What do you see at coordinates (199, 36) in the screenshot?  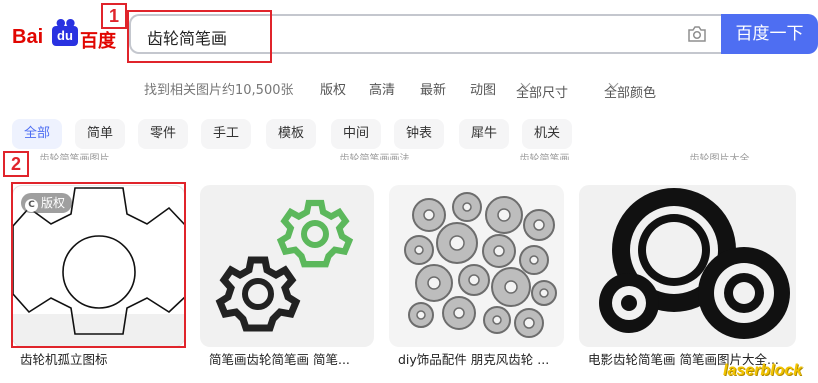 I see `annotation-box-search` at bounding box center [199, 36].